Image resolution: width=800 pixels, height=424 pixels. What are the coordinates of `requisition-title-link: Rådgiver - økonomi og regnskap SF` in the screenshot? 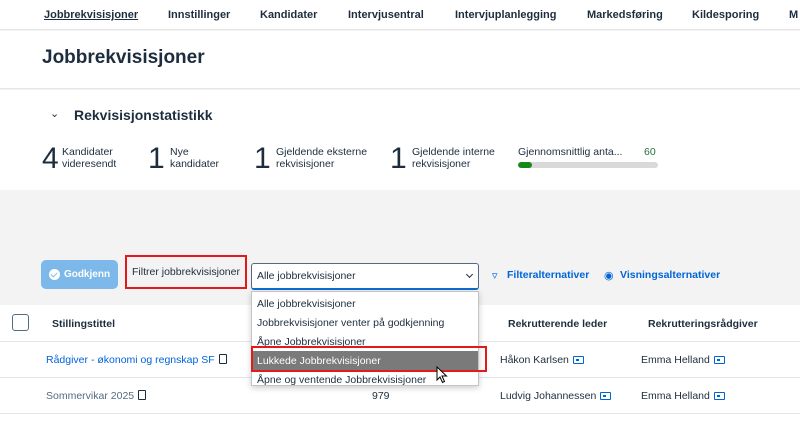 It's located at (136, 360).